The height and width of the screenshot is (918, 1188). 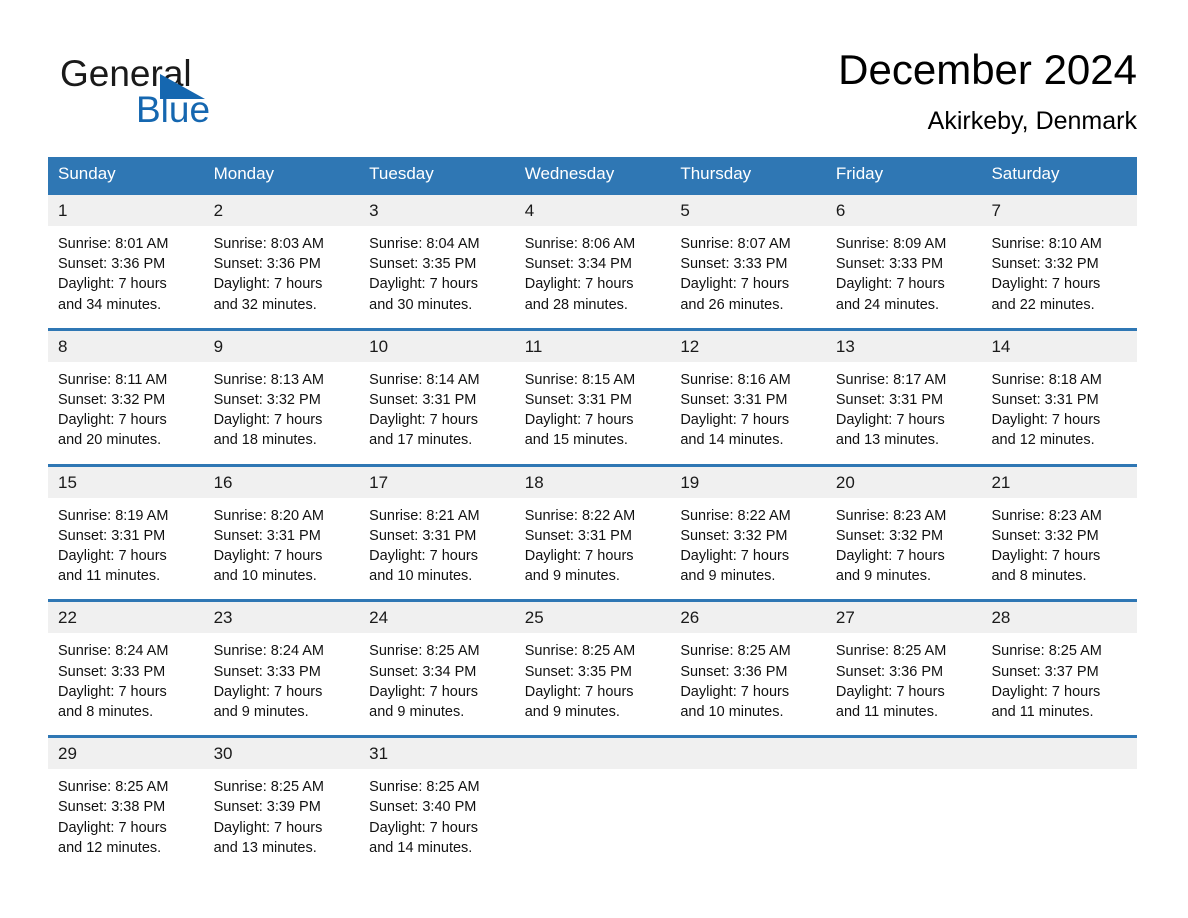 What do you see at coordinates (593, 617) in the screenshot?
I see `day-number: 25` at bounding box center [593, 617].